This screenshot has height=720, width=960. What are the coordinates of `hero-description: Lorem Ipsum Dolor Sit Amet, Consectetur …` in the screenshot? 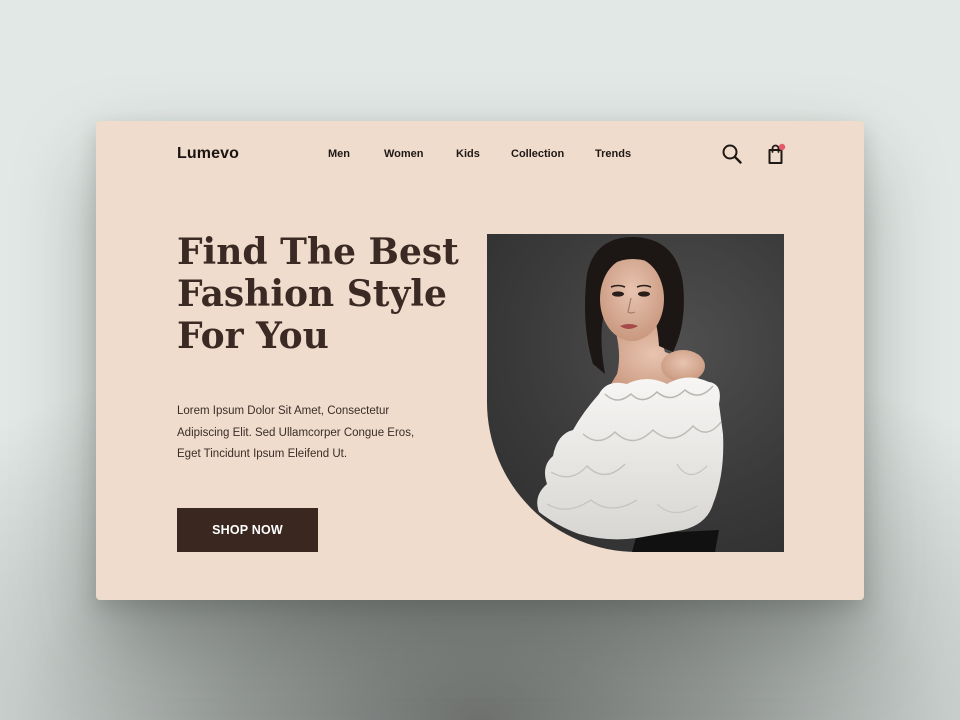 It's located at (307, 433).